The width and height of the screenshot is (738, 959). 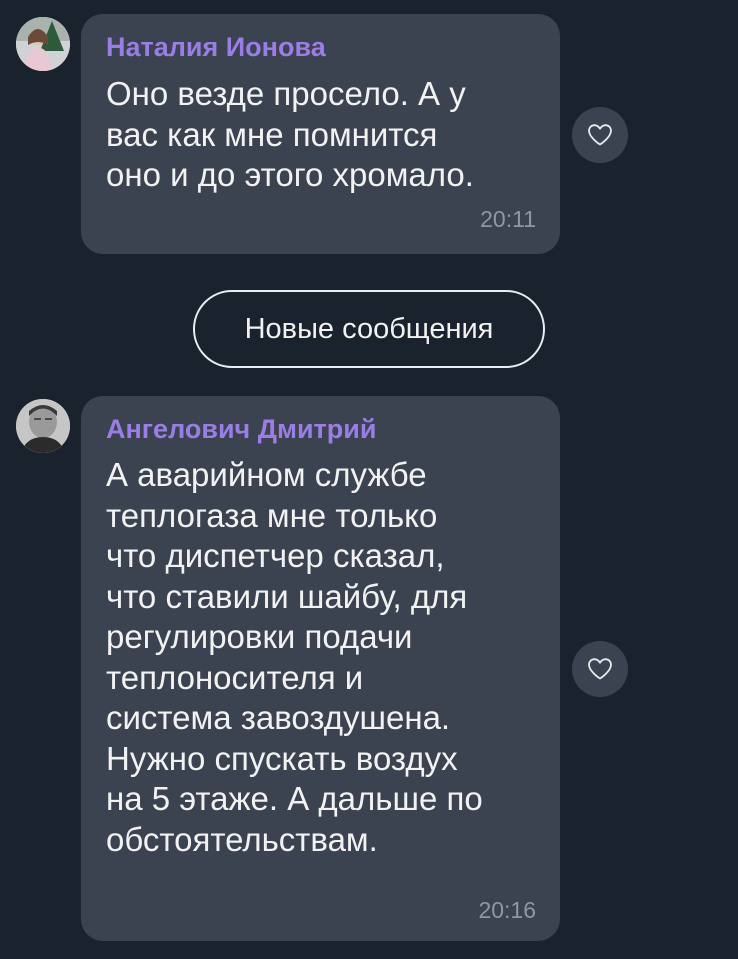 What do you see at coordinates (507, 910) in the screenshot?
I see `message-timestamp: 20:16` at bounding box center [507, 910].